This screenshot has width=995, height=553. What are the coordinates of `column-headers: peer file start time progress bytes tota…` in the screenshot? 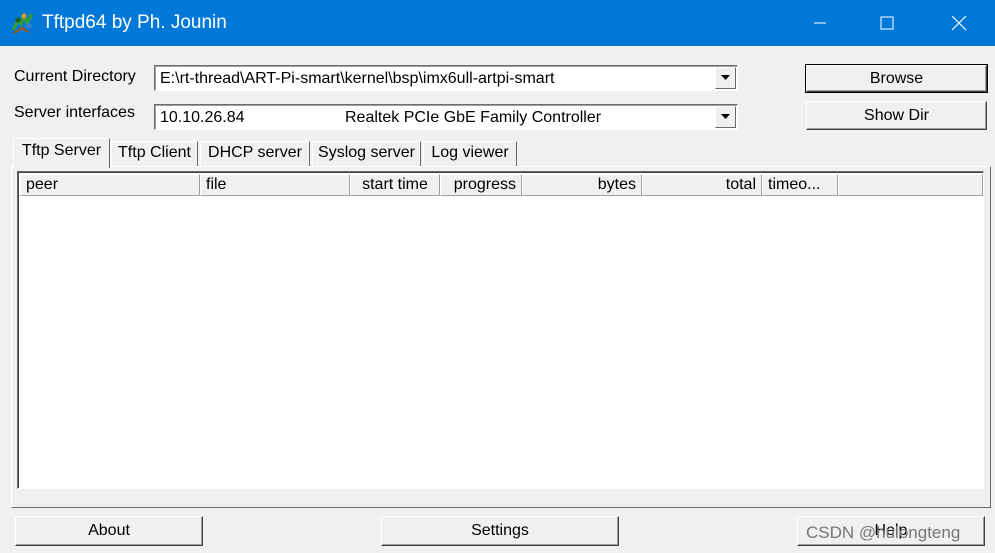 It's located at (501, 185).